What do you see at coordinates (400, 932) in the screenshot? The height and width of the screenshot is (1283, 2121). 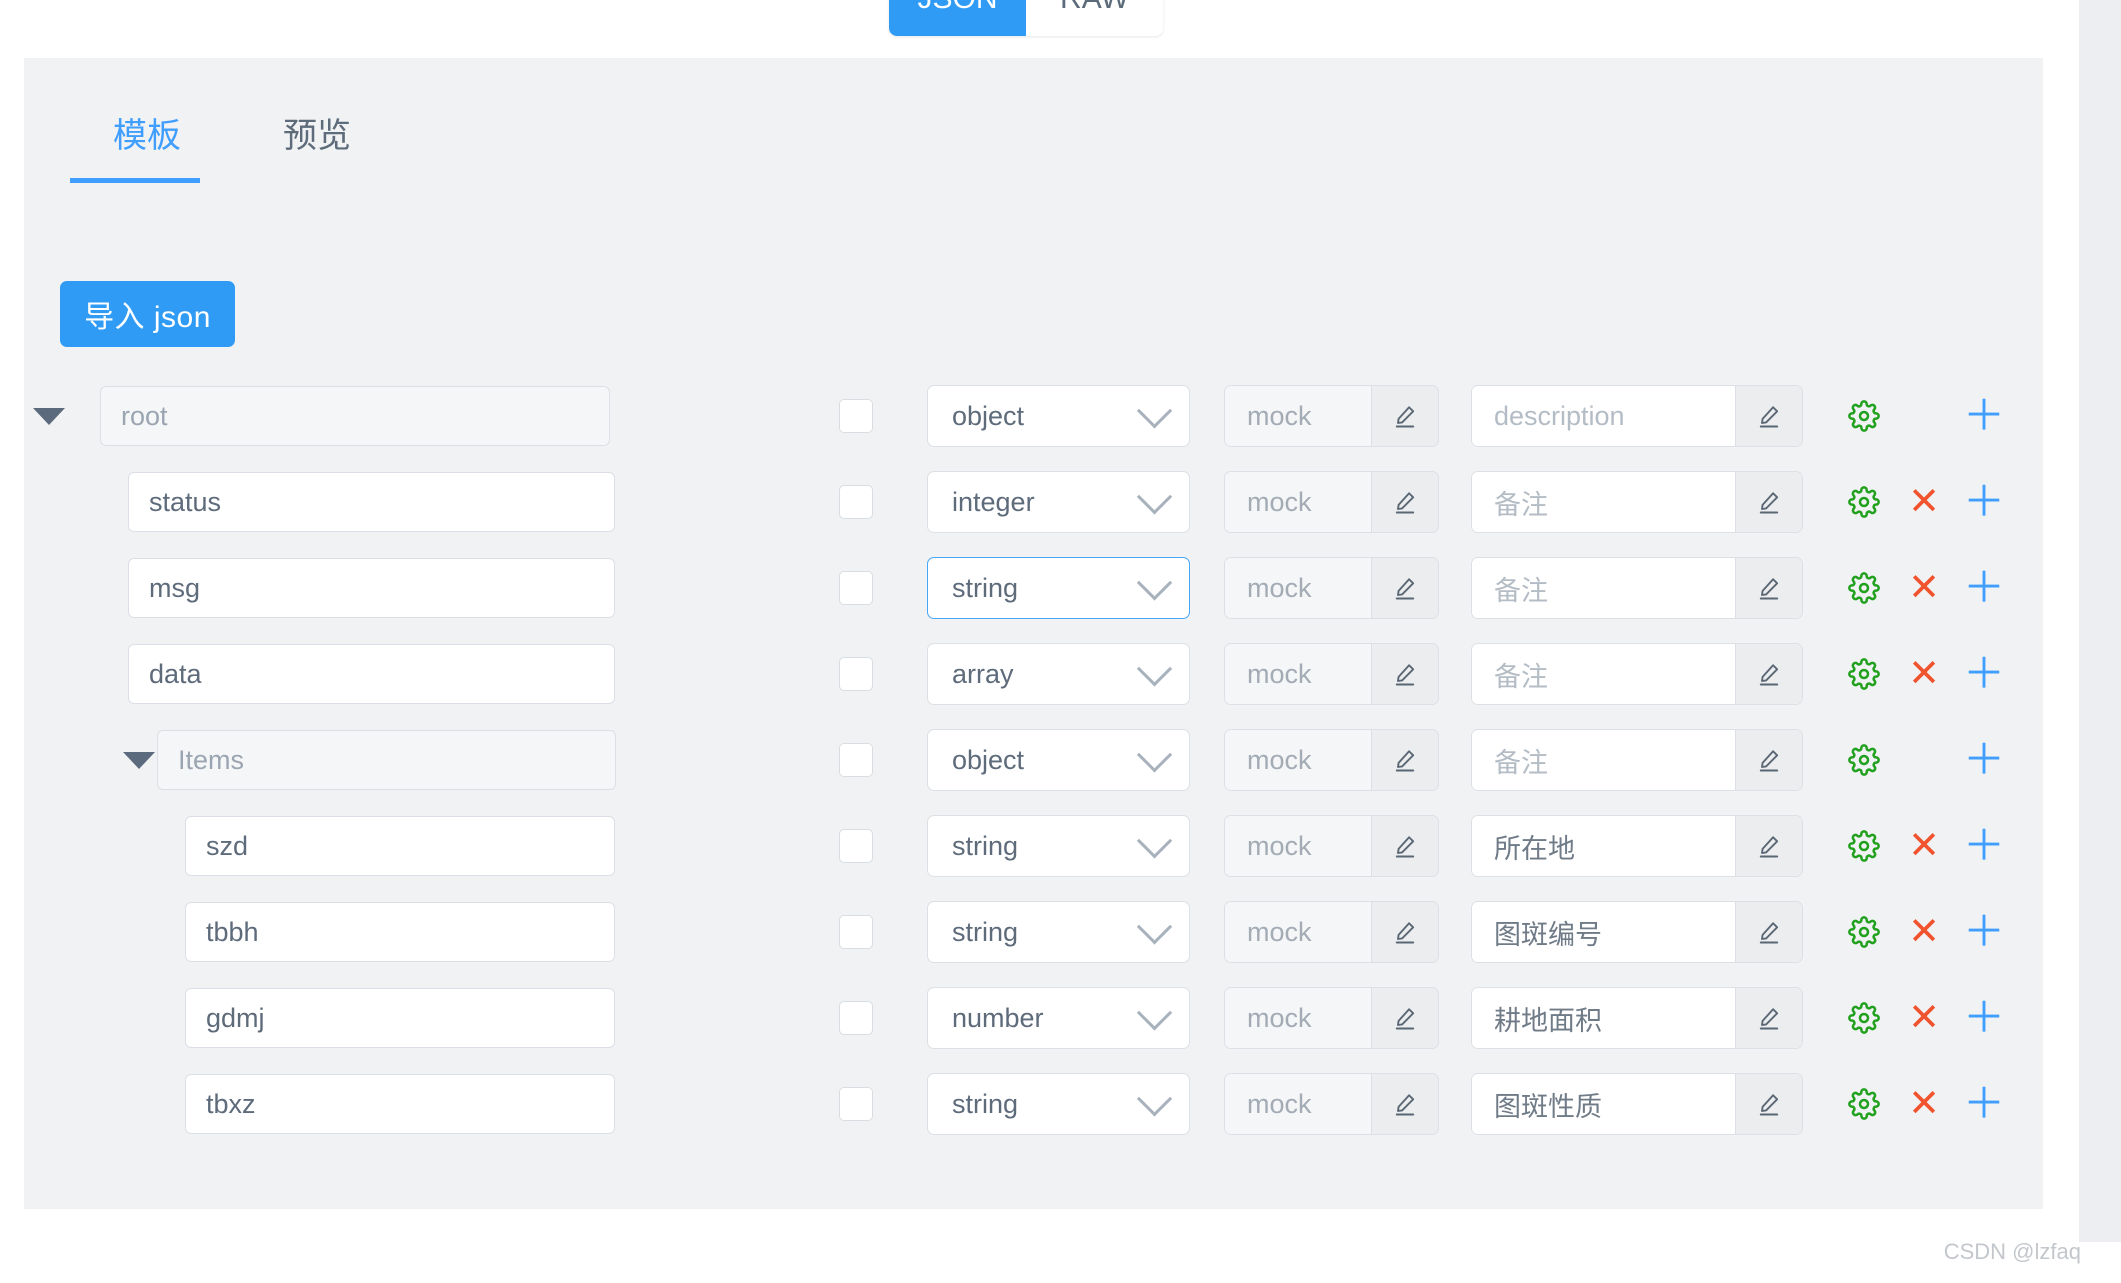 I see `field-name-input: tbbh` at bounding box center [400, 932].